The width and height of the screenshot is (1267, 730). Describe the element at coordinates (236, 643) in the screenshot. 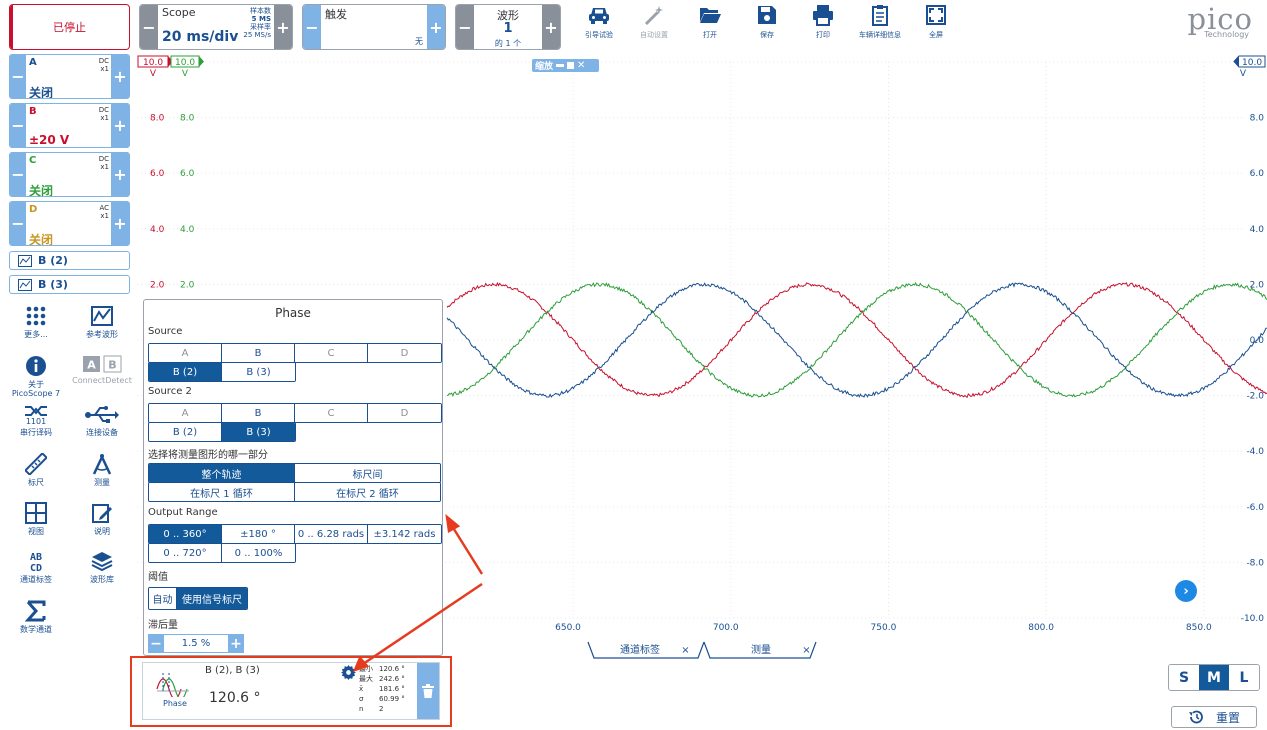

I see `hysteresis-increase-button: +` at that location.